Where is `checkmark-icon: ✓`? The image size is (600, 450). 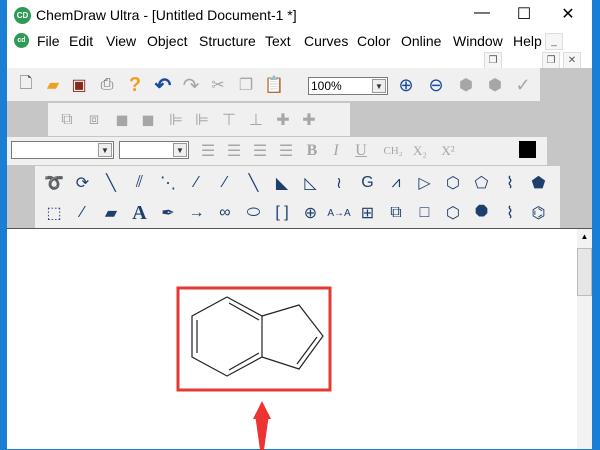
checkmark-icon: ✓ is located at coordinates (523, 85).